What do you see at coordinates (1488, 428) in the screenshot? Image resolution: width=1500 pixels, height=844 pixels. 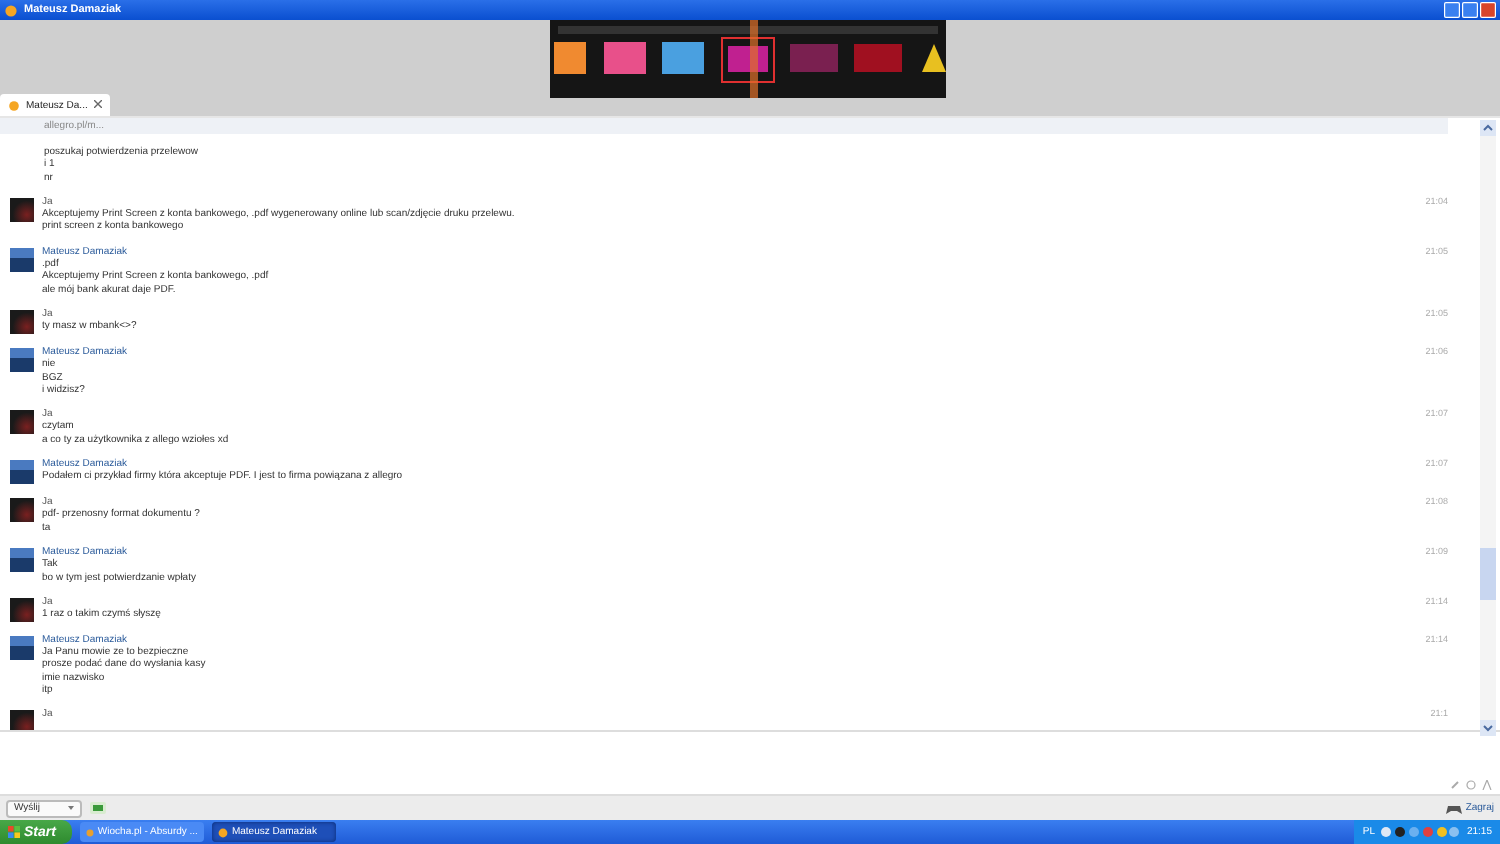 I see `scrollbar` at bounding box center [1488, 428].